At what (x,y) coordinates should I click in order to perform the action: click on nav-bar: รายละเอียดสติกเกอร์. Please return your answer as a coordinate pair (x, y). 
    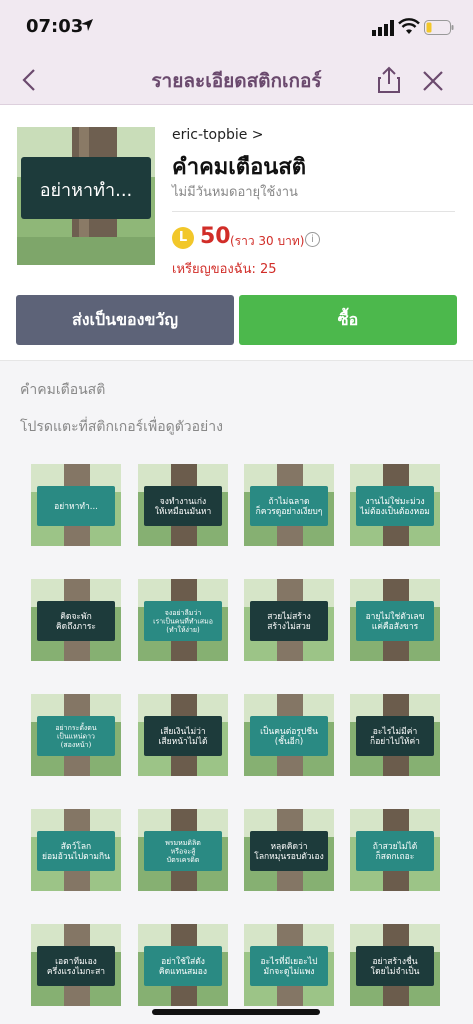
    Looking at the image, I should click on (236, 80).